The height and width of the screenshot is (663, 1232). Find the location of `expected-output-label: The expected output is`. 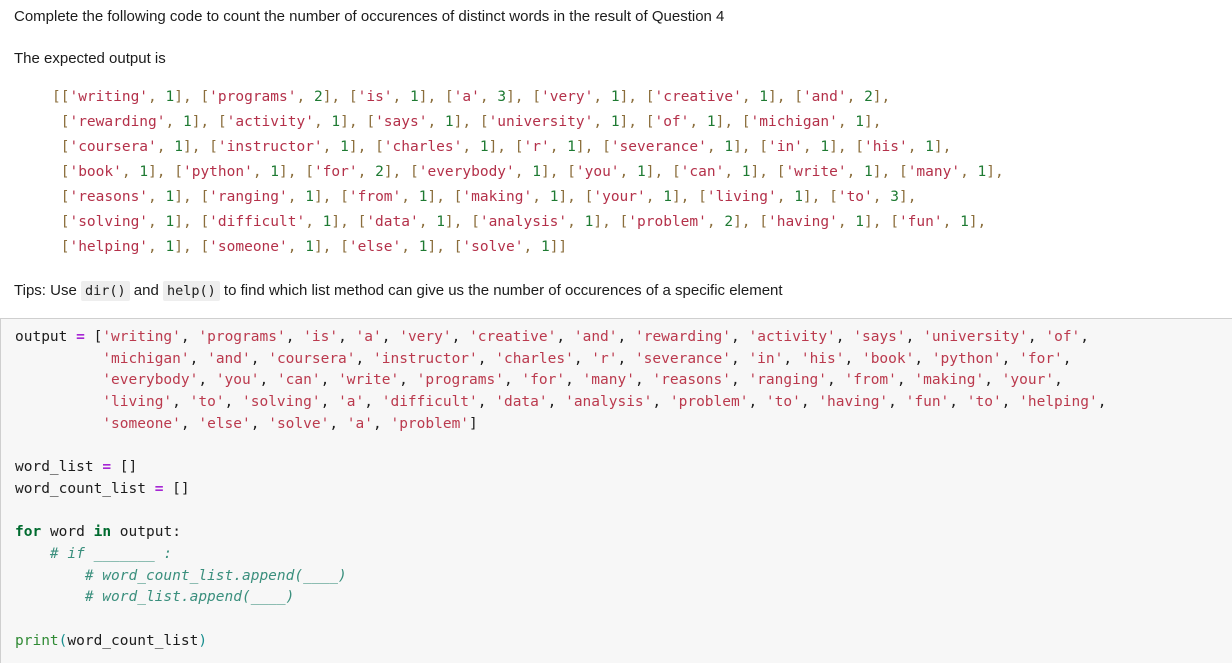

expected-output-label: The expected output is is located at coordinates (90, 58).